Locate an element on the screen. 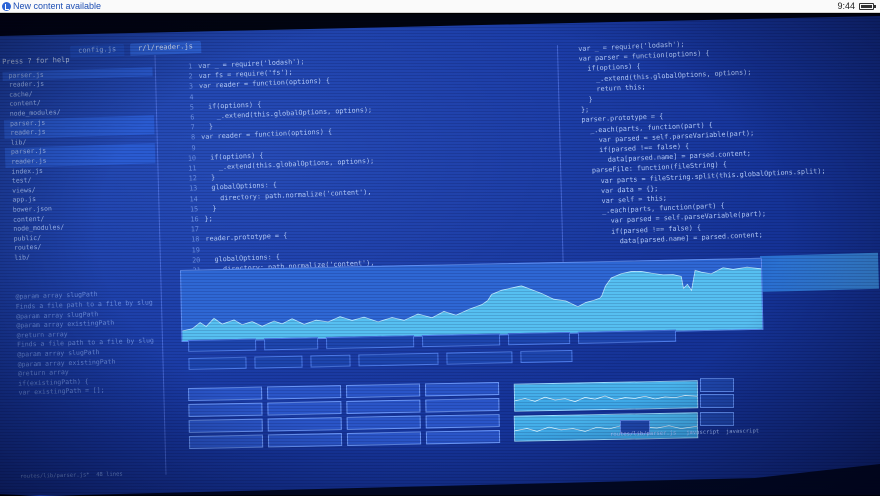 This screenshot has height=496, width=880. control-rack is located at coordinates (468, 358).